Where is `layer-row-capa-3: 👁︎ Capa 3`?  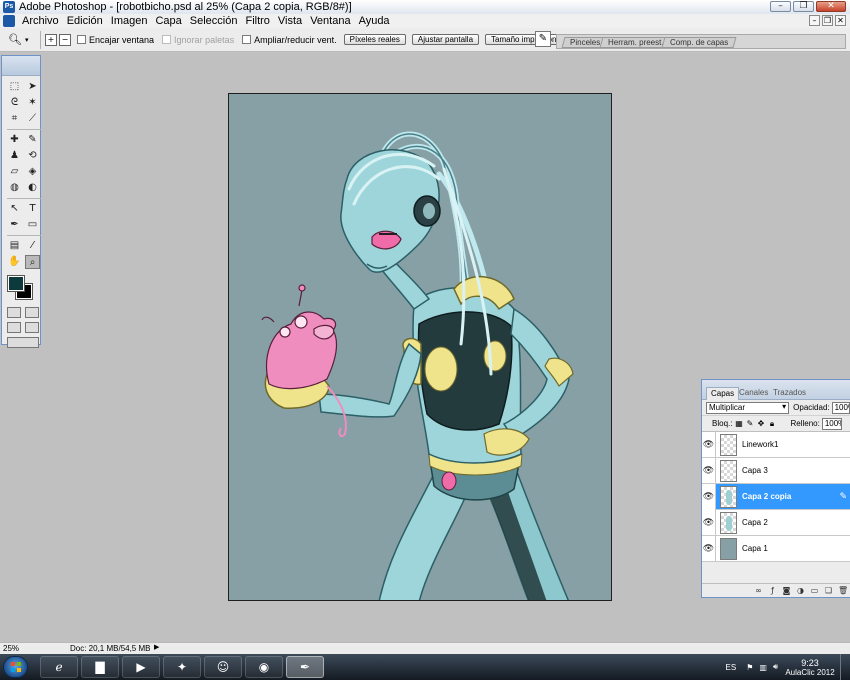
layer-row-capa-3: 👁︎ Capa 3 is located at coordinates (776, 470).